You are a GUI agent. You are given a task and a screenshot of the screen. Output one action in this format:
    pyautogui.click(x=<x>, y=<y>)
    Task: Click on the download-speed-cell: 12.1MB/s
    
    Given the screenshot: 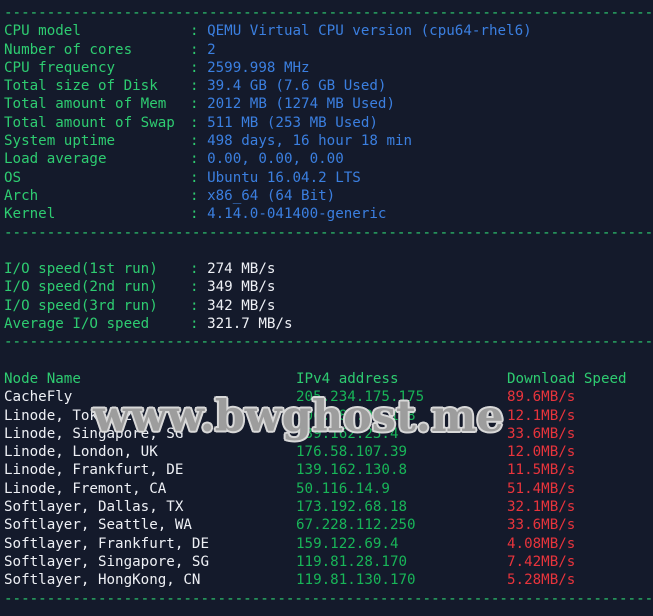 What is the action you would take?
    pyautogui.click(x=541, y=415)
    